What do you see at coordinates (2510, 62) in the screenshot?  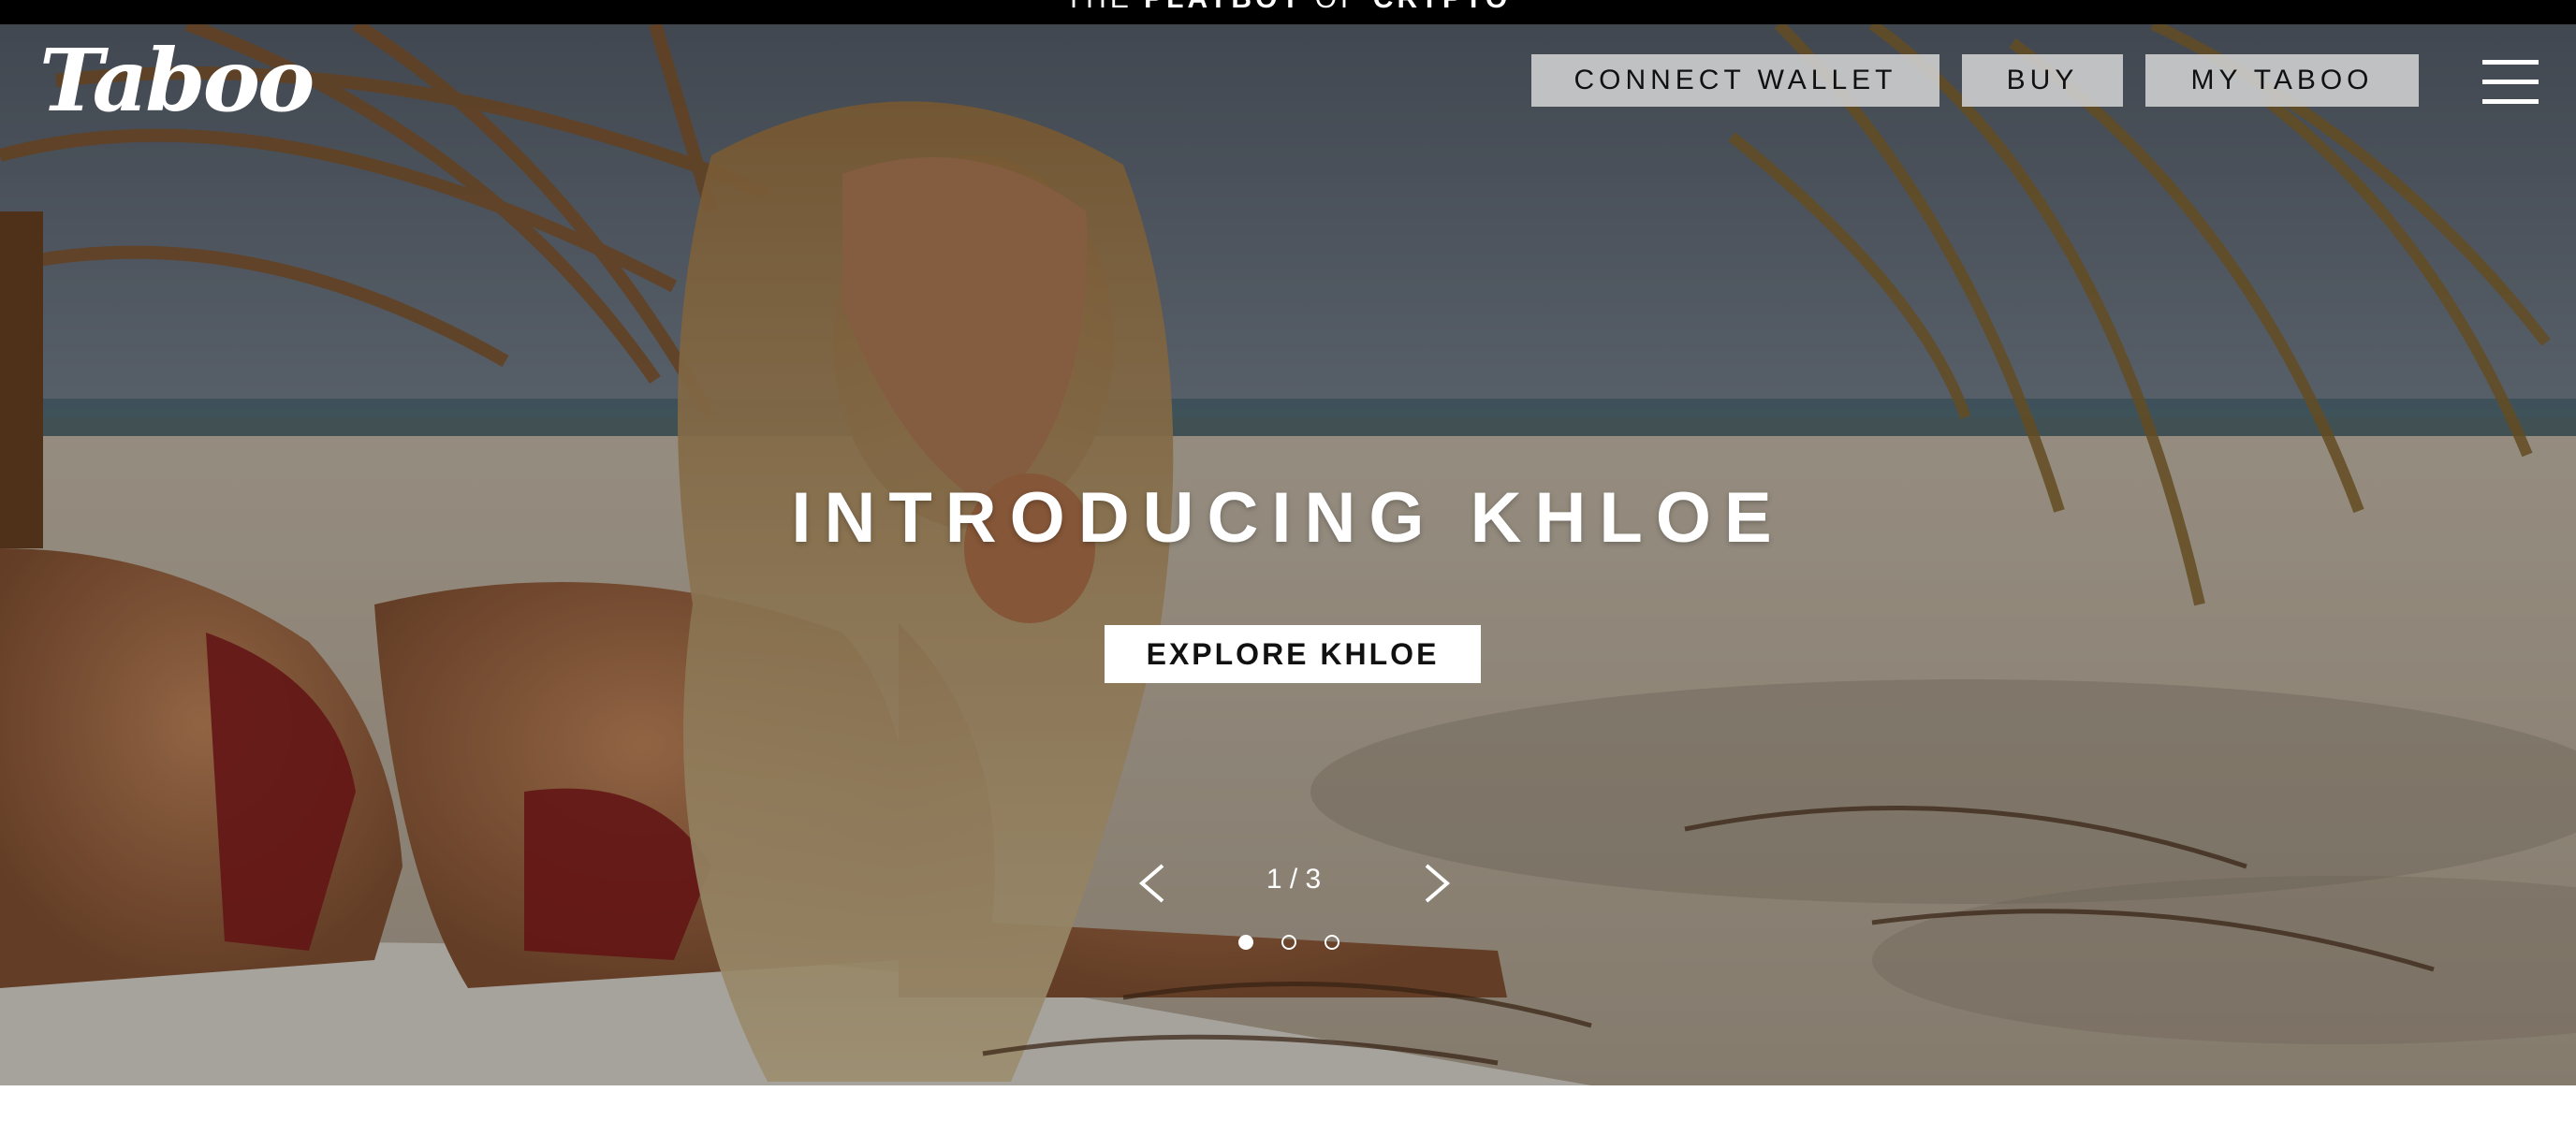 I see `menu-line-top` at bounding box center [2510, 62].